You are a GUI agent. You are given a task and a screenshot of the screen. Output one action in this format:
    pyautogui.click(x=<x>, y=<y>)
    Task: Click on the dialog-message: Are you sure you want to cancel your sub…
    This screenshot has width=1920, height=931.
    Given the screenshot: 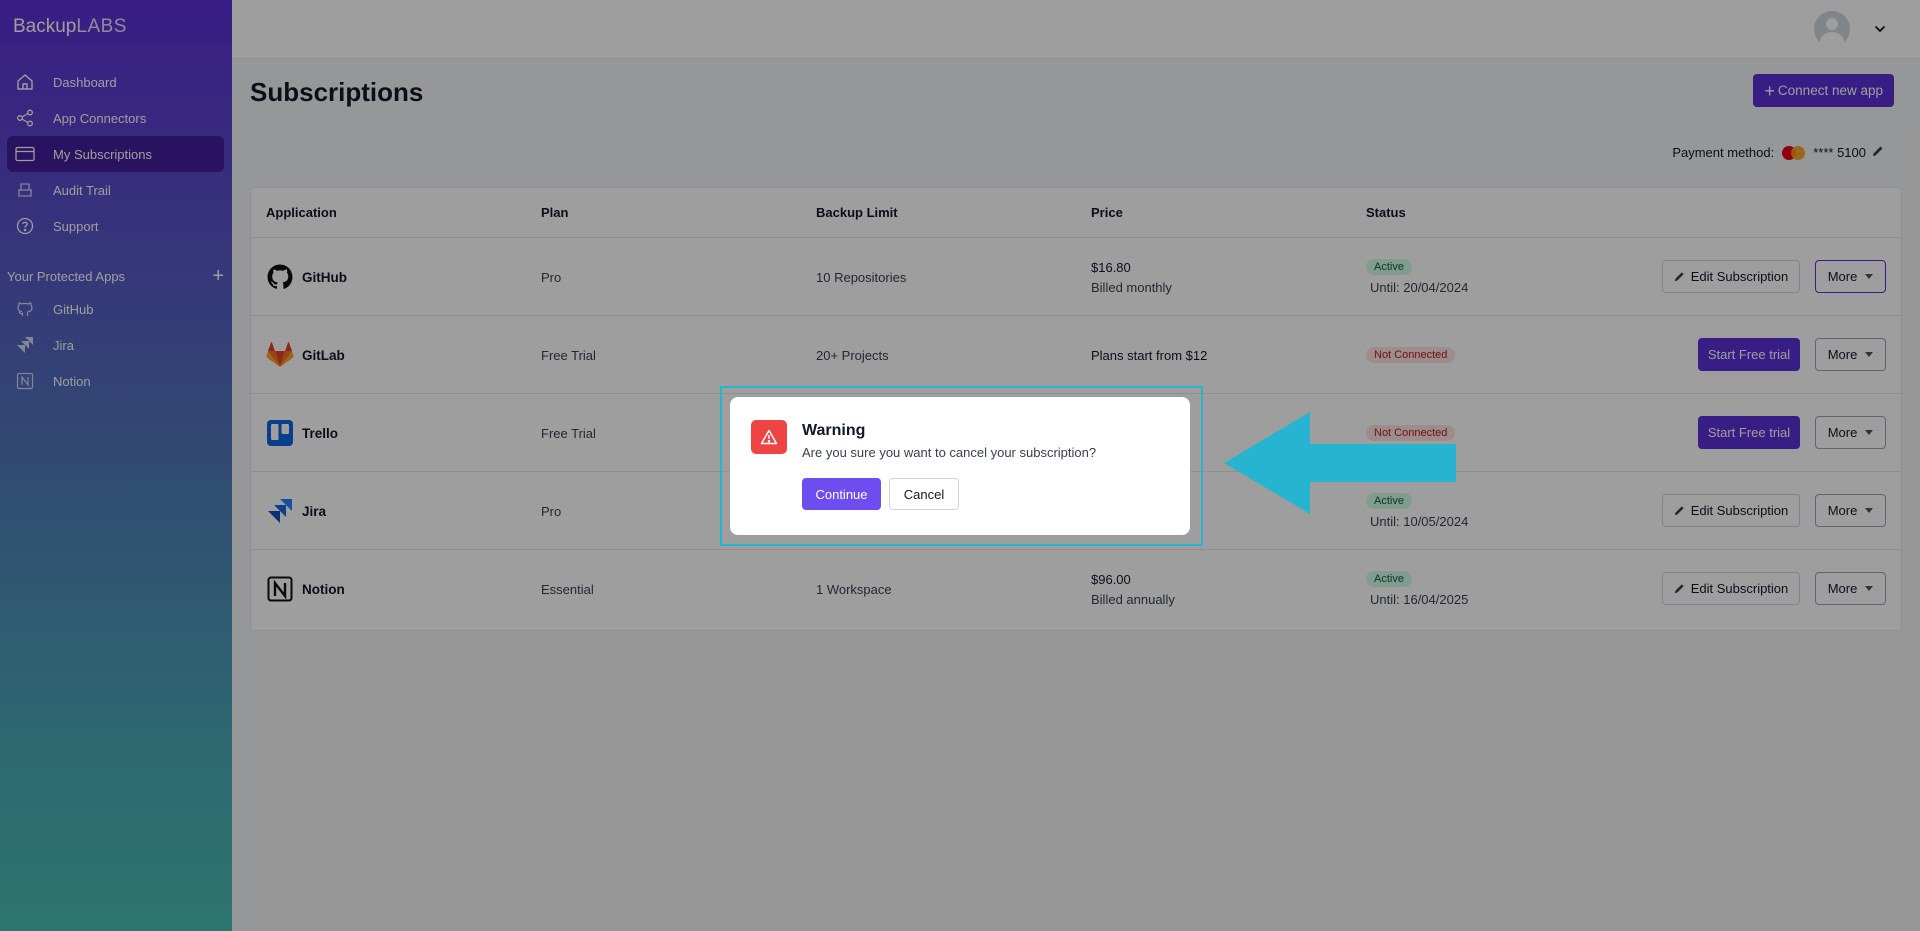 What is the action you would take?
    pyautogui.click(x=949, y=452)
    